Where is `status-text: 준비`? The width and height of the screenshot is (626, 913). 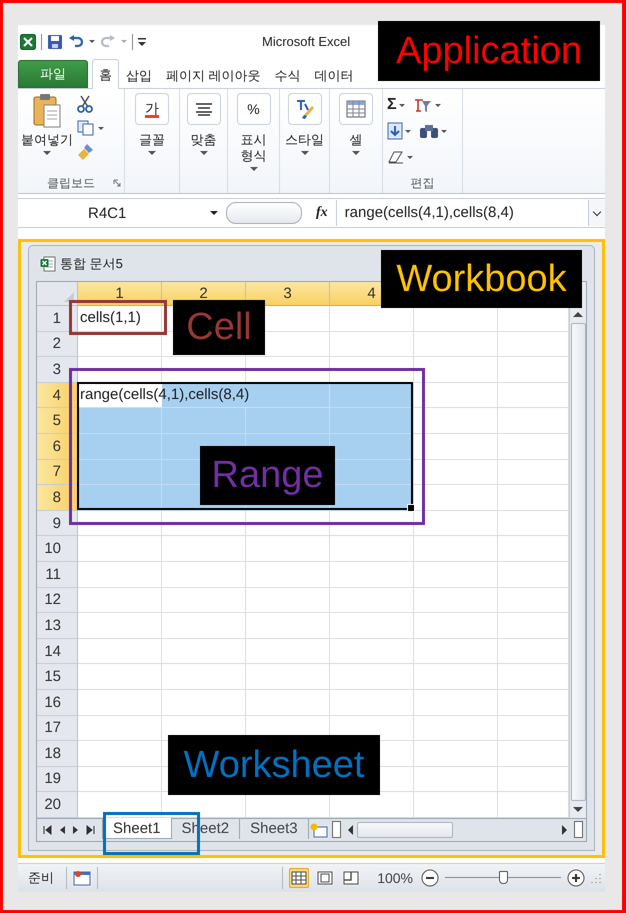
status-text: 준비 is located at coordinates (41, 877).